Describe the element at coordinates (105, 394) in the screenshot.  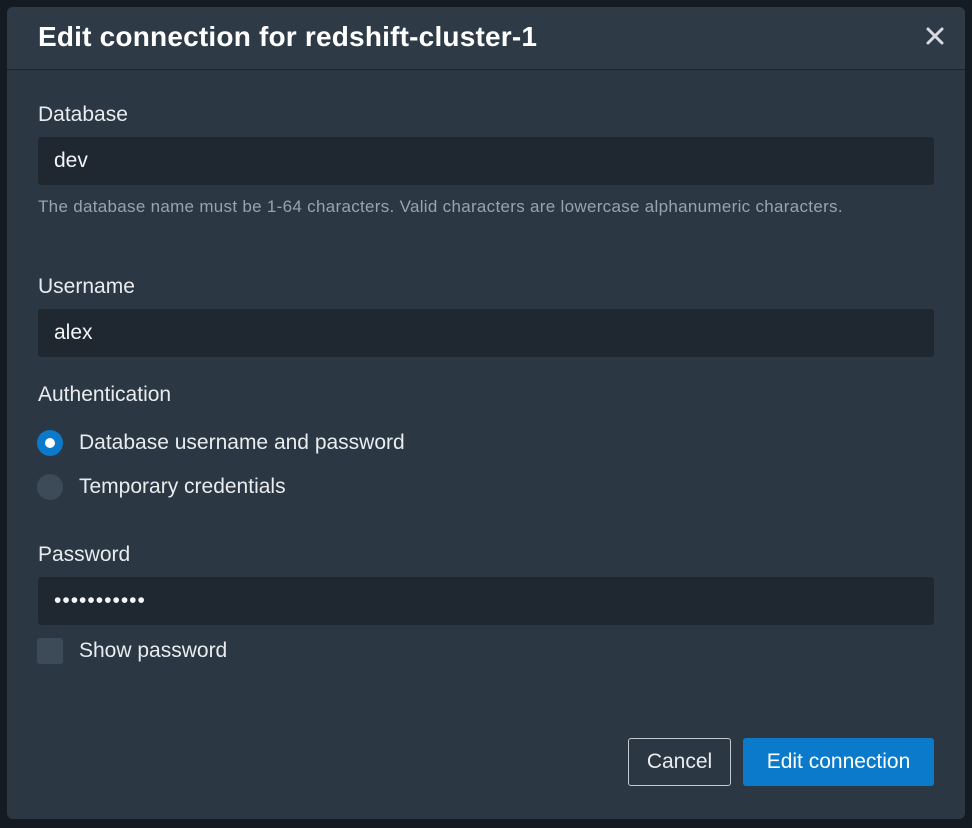
I see `authentication-label: Authentication` at that location.